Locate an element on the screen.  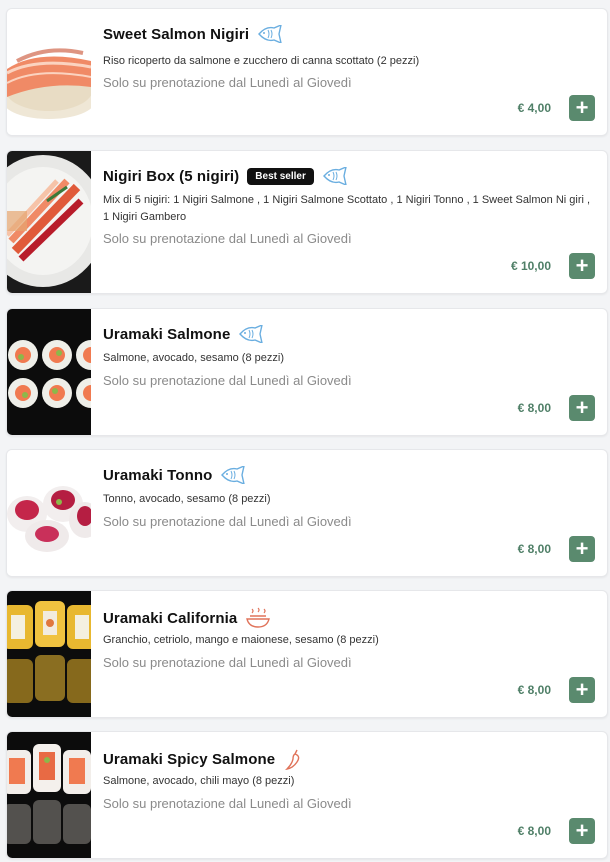
chili-pepper-icon is located at coordinates (294, 759).